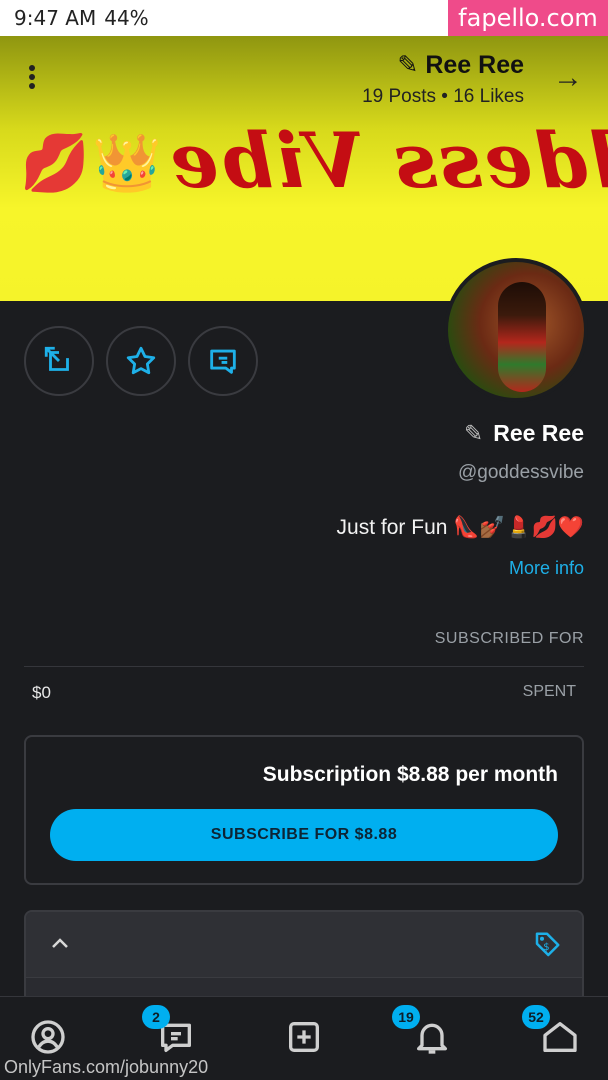  I want to click on tag-icon: $, so click(547, 944).